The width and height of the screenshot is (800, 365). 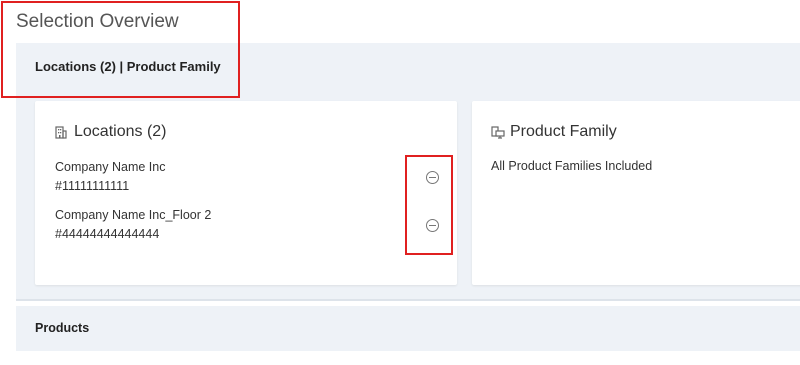 I want to click on devices-icon, so click(x=498, y=132).